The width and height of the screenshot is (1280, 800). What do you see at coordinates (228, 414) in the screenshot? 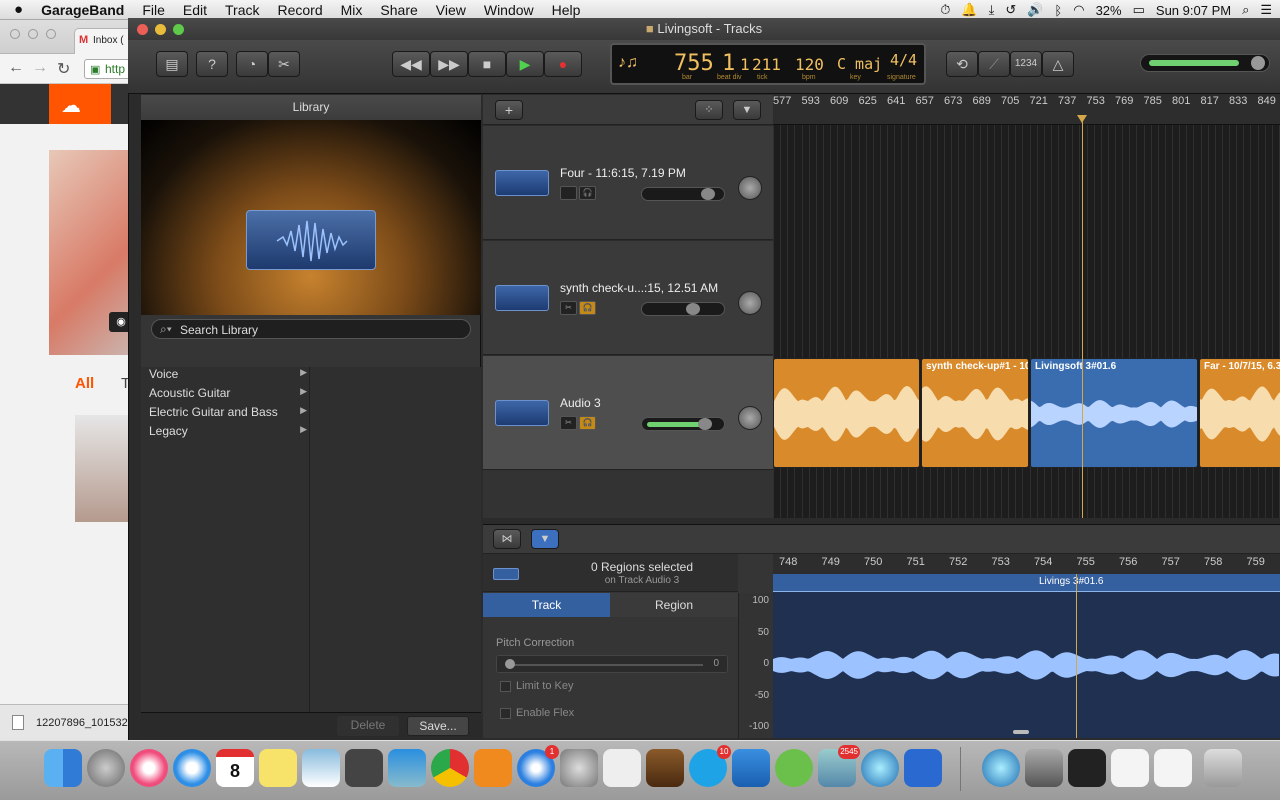
I see `library-item-electric-guitar: Electric Guitar and Bass ▶` at bounding box center [228, 414].